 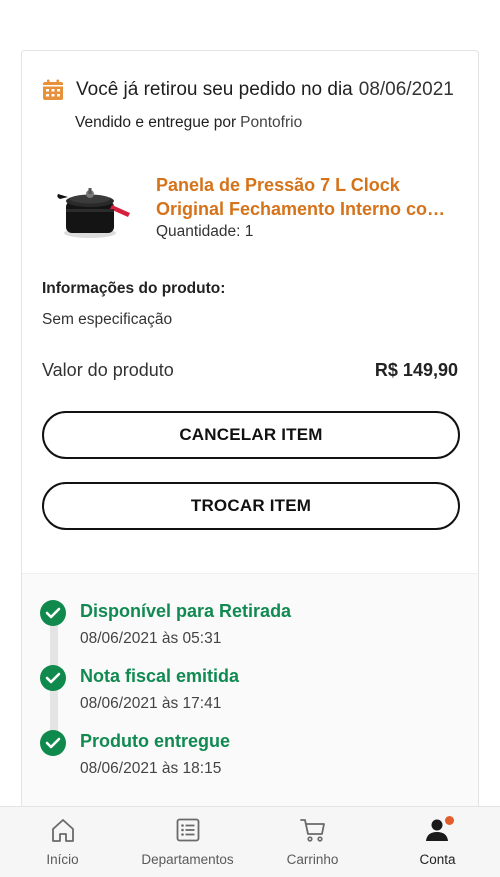 I want to click on bottom-navigation: Início Departamentos Carrinho Conta, so click(x=250, y=841).